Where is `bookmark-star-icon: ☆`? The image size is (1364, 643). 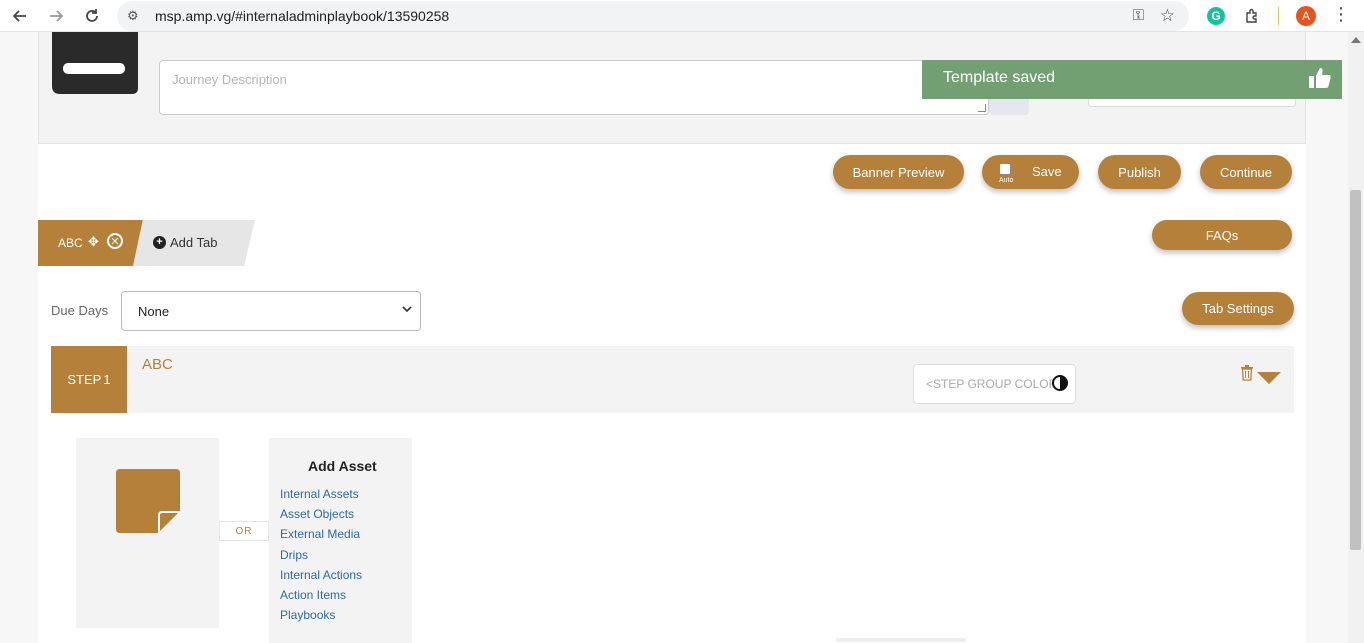
bookmark-star-icon: ☆ is located at coordinates (1167, 16).